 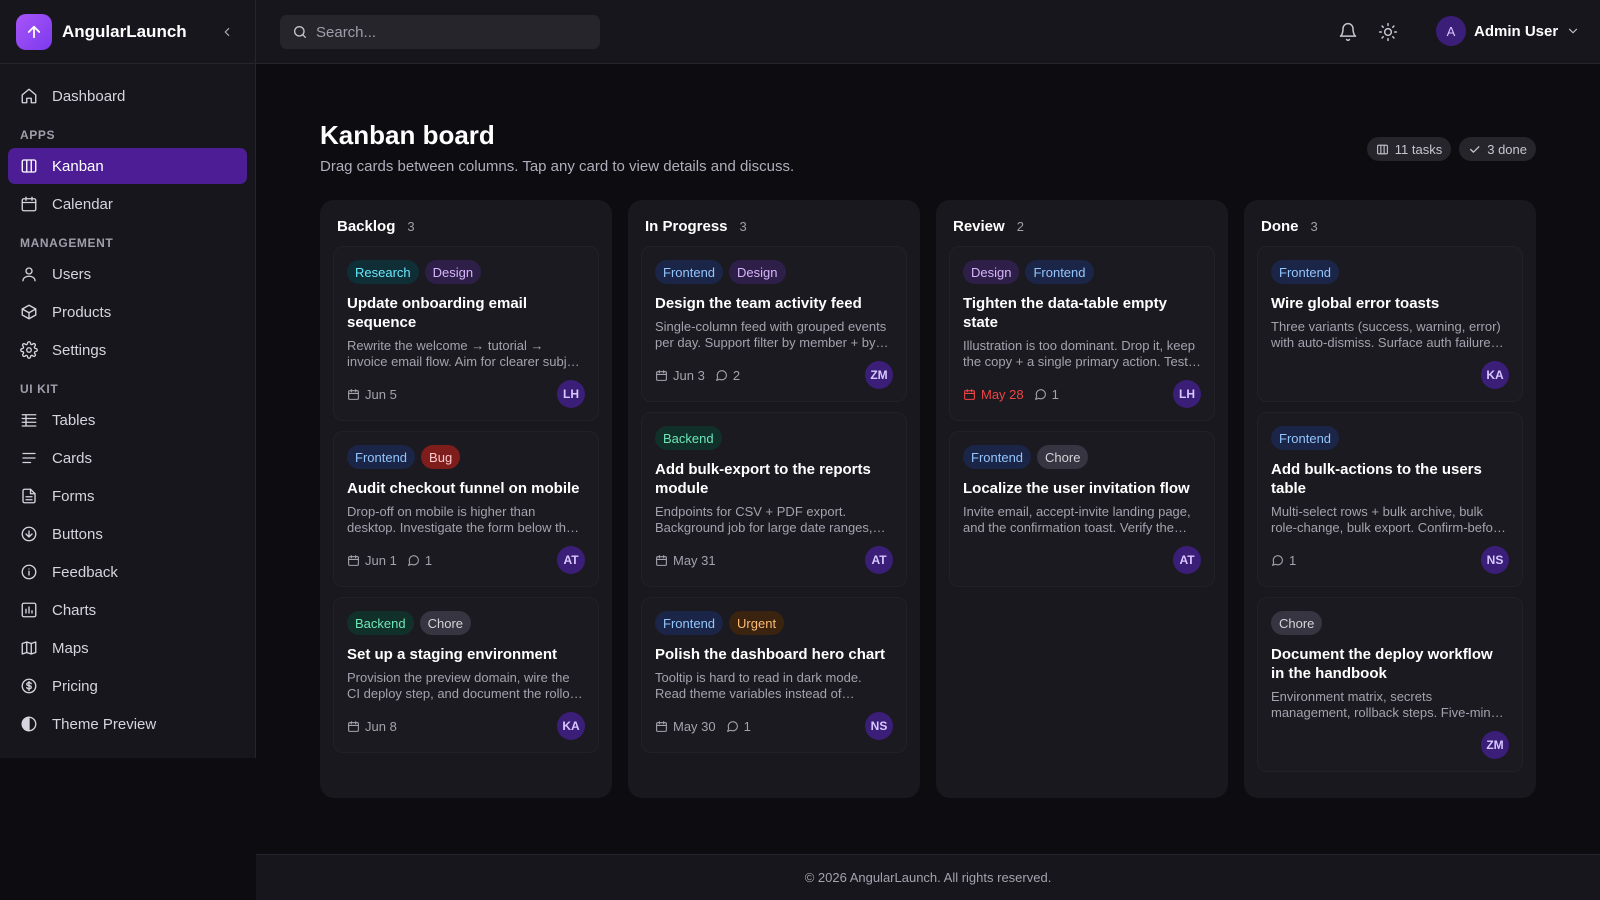 What do you see at coordinates (466, 394) in the screenshot?
I see `card-footer: Jun 5 LH` at bounding box center [466, 394].